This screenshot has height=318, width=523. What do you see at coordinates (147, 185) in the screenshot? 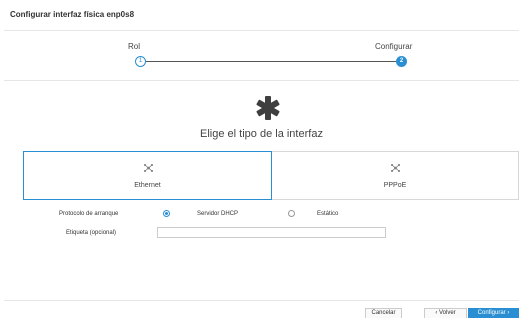
I see `type-option-label: Ethernet` at bounding box center [147, 185].